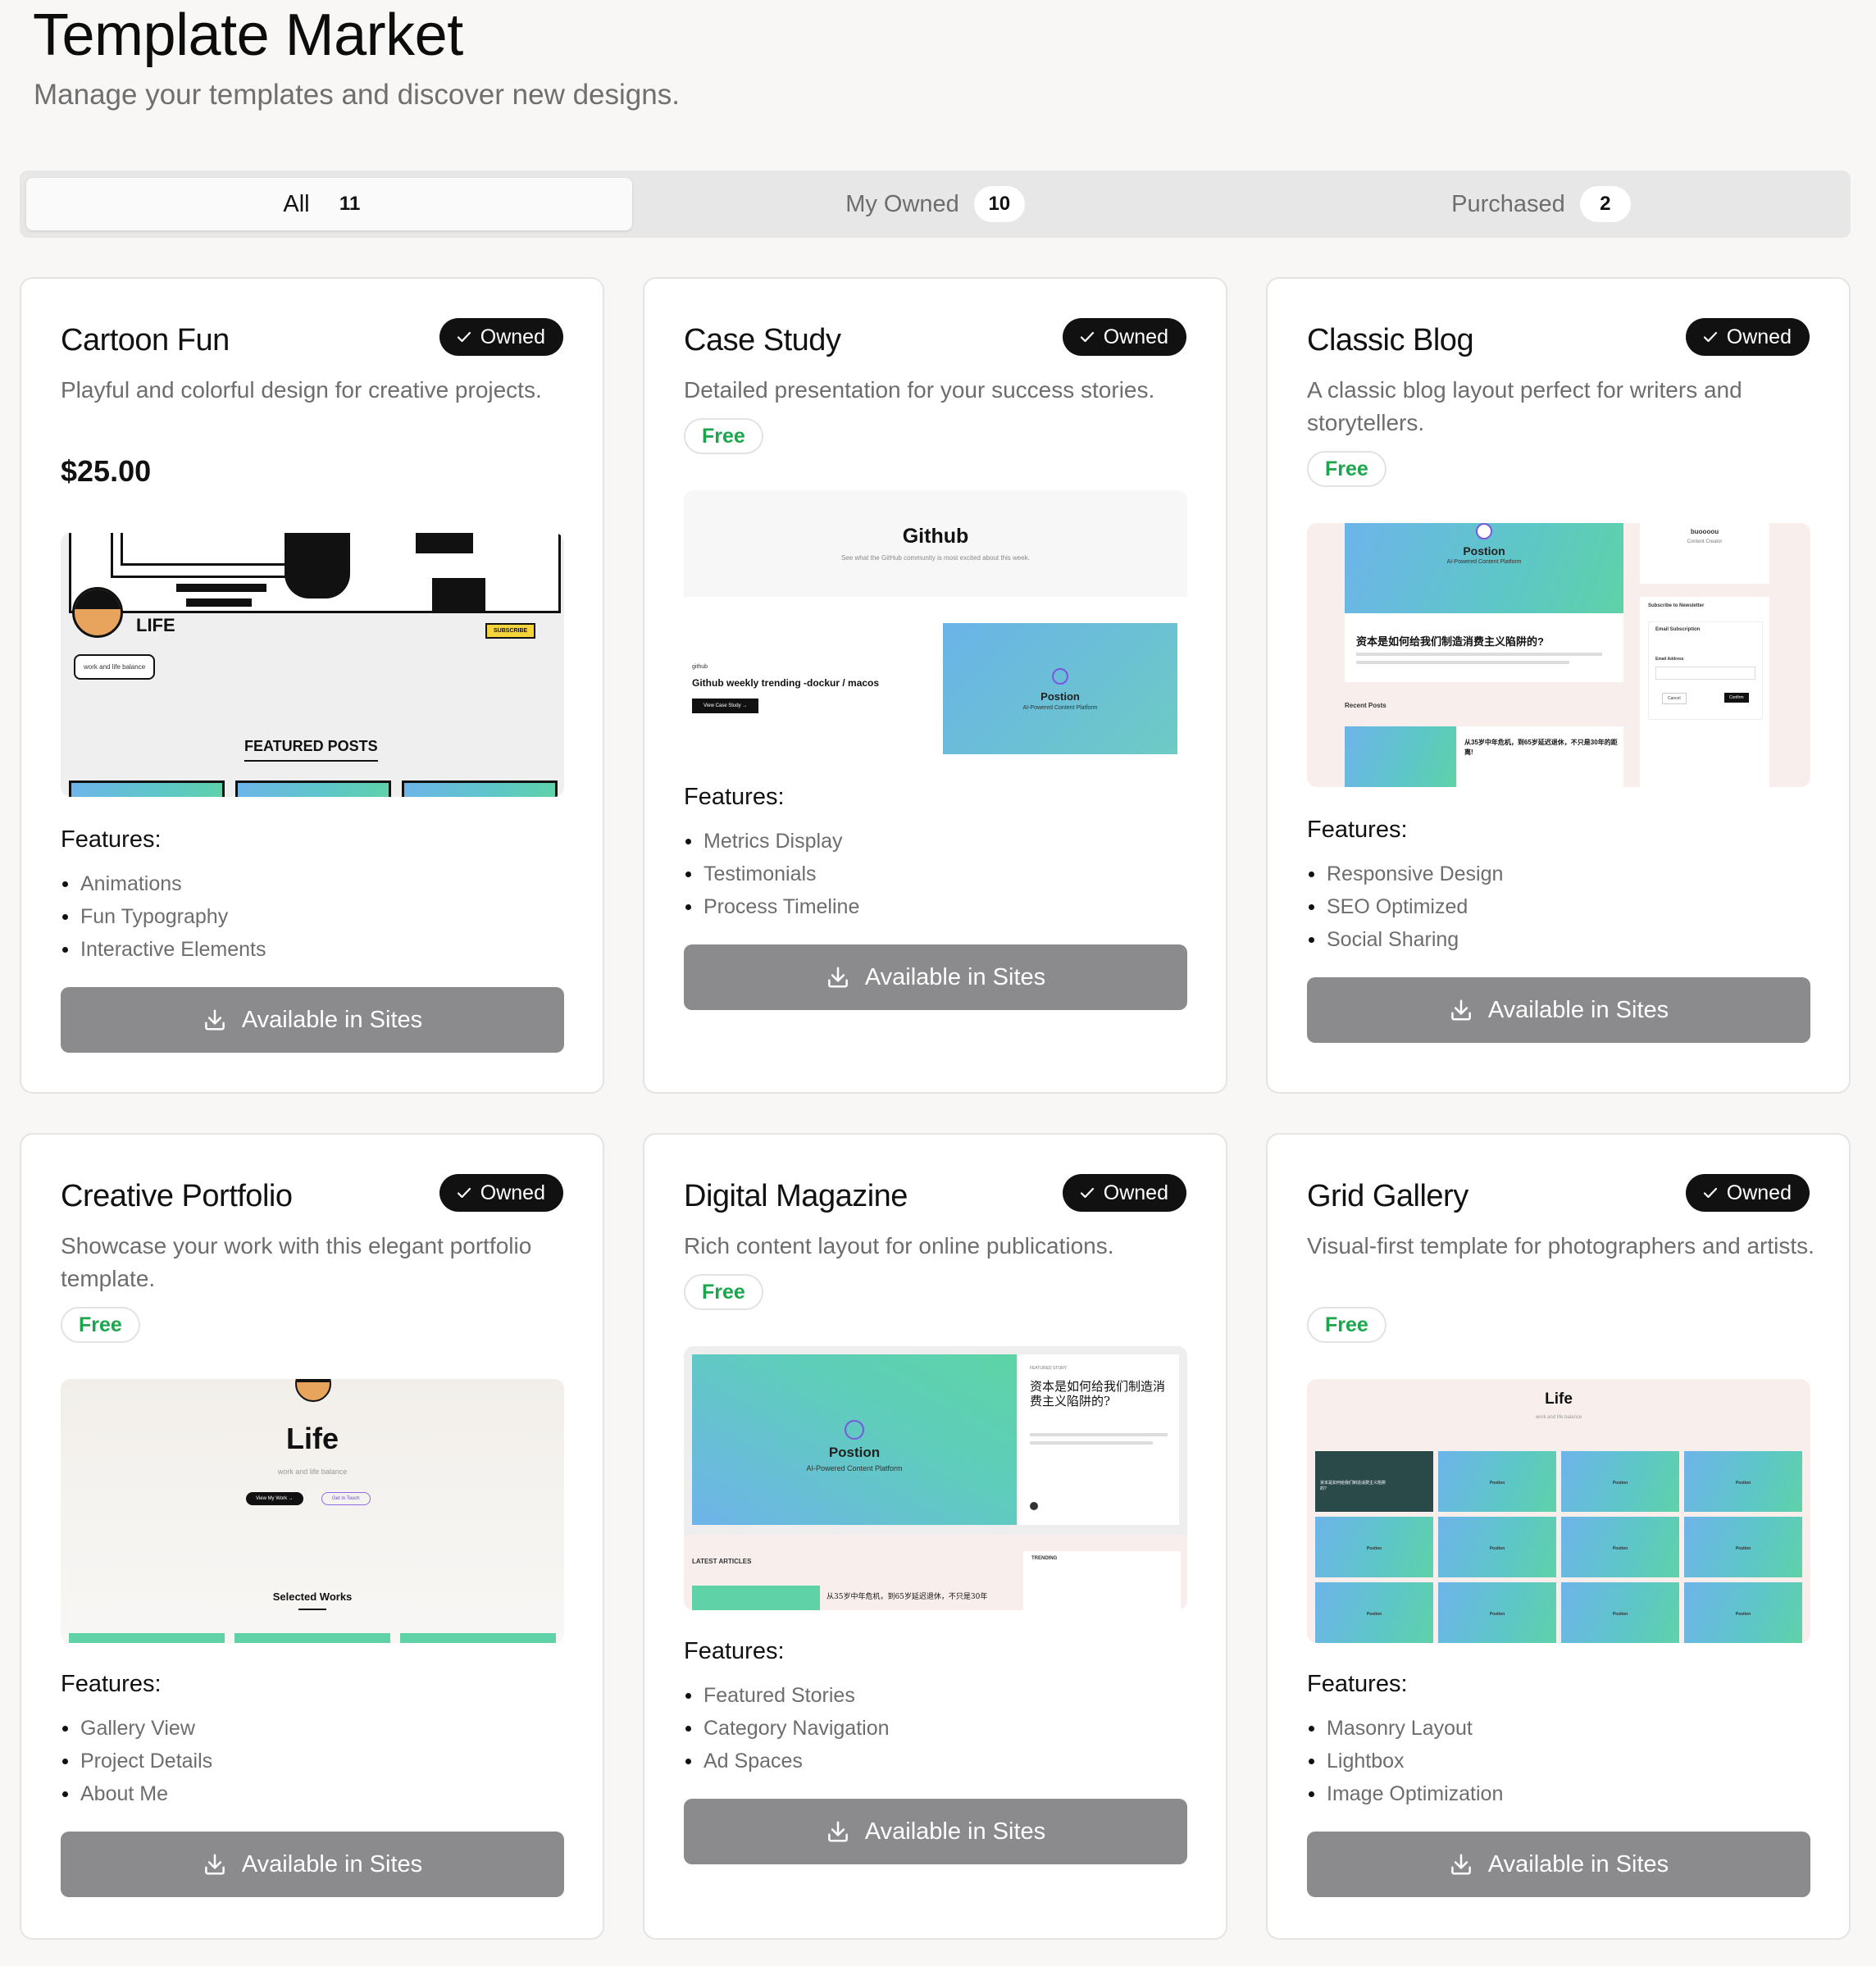  I want to click on tab-all: All 11, so click(329, 204).